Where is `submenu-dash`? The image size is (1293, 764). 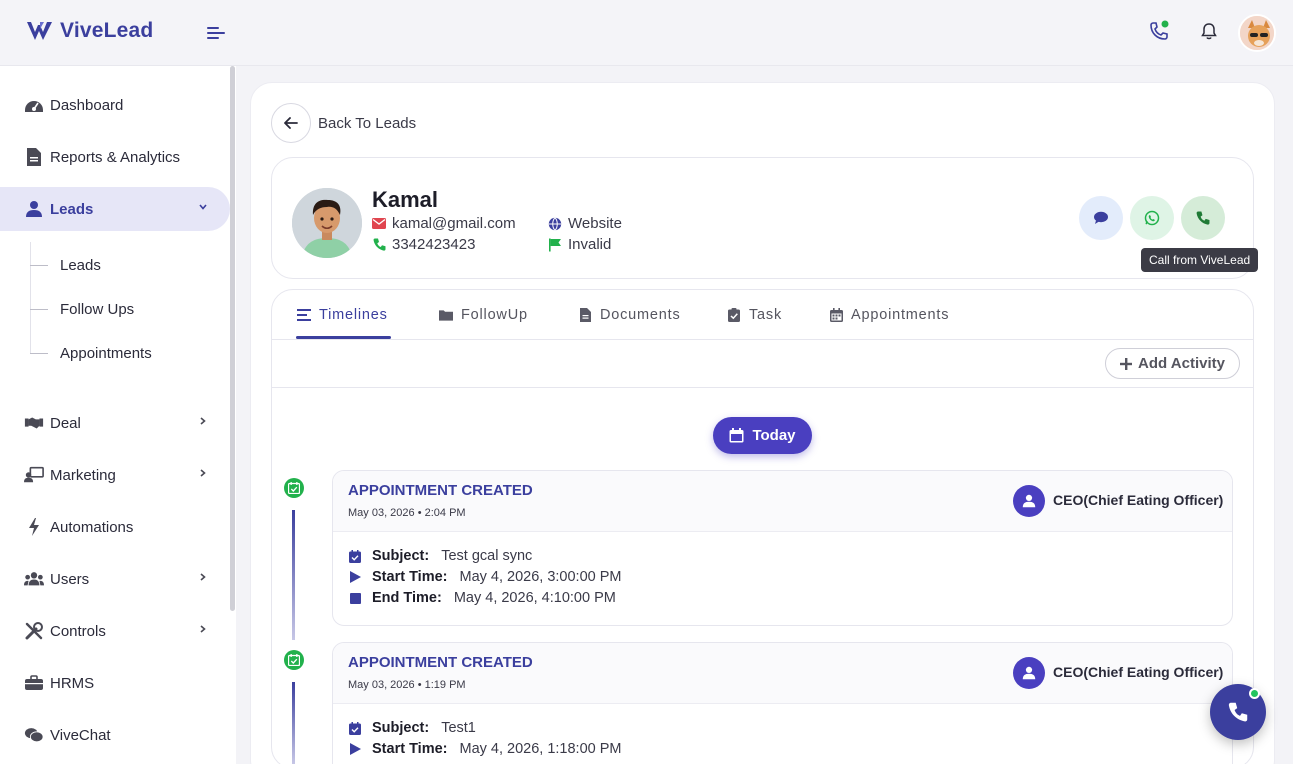 submenu-dash is located at coordinates (39, 309).